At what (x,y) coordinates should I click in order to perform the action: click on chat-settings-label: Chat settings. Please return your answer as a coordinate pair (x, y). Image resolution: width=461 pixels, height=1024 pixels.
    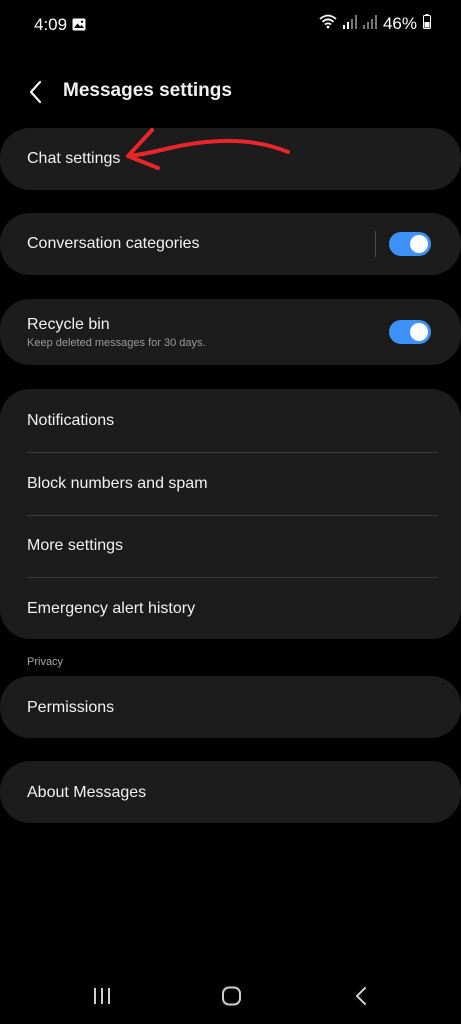
    Looking at the image, I should click on (74, 158).